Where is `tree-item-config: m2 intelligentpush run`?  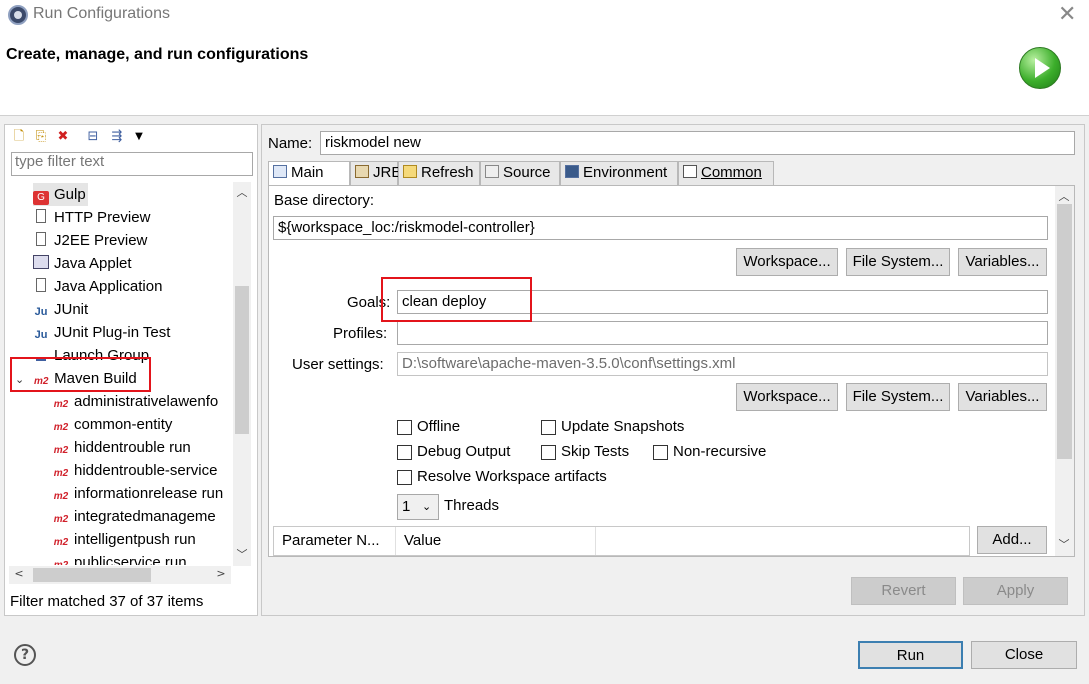
tree-item-config: m2 intelligentpush run is located at coordinates (124, 539).